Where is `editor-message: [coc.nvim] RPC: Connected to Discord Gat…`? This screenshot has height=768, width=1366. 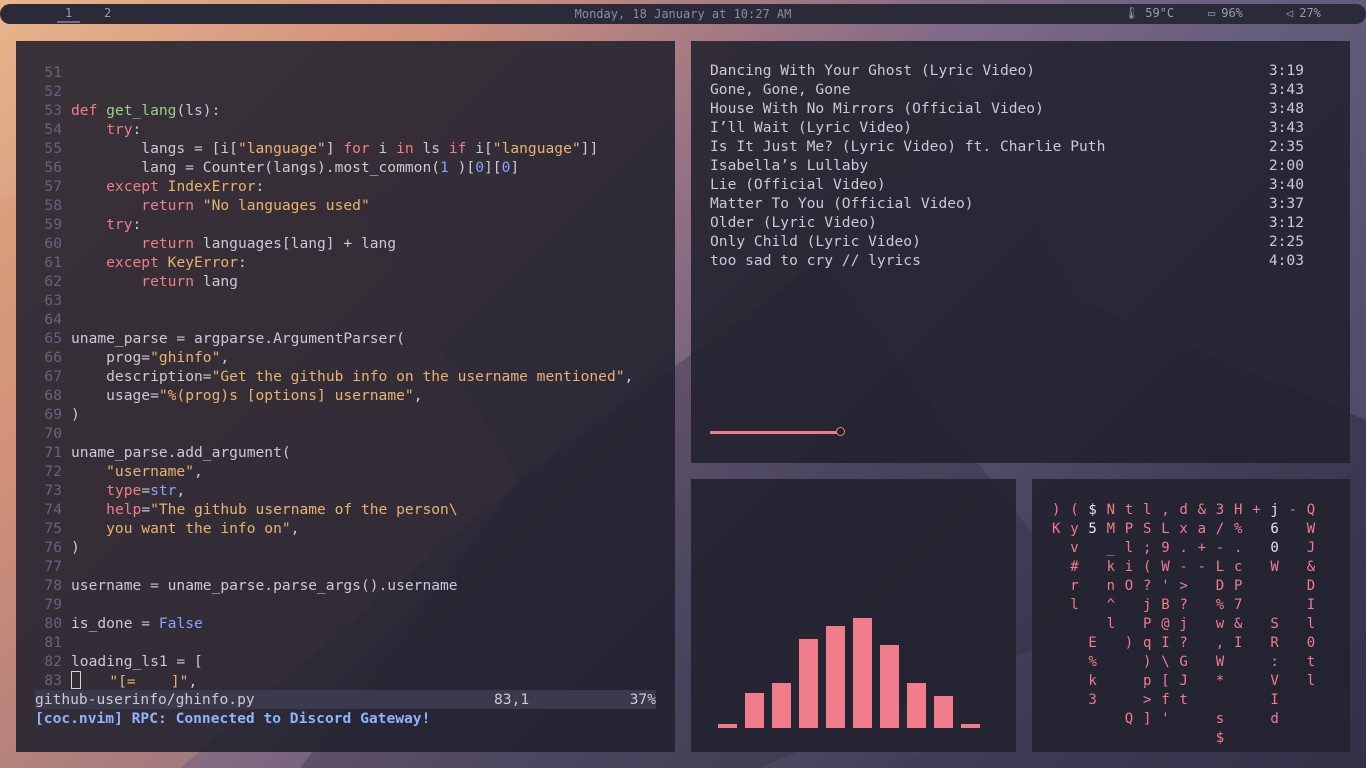 editor-message: [coc.nvim] RPC: Connected to Discord Gat… is located at coordinates (233, 718).